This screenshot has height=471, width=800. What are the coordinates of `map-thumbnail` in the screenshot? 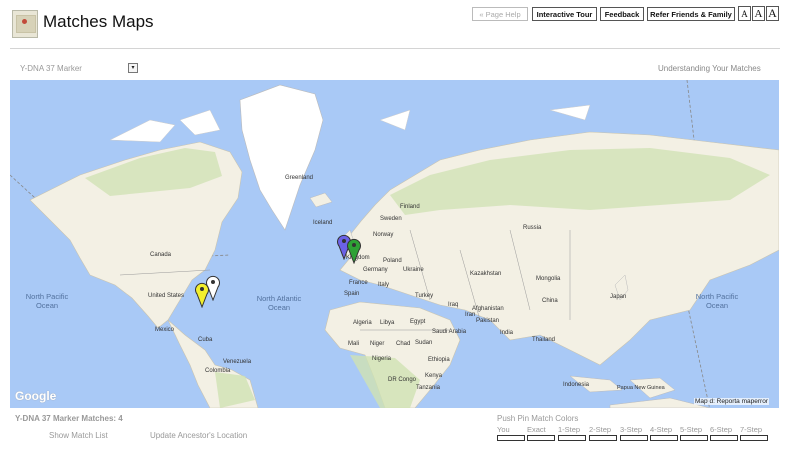 It's located at (26, 24).